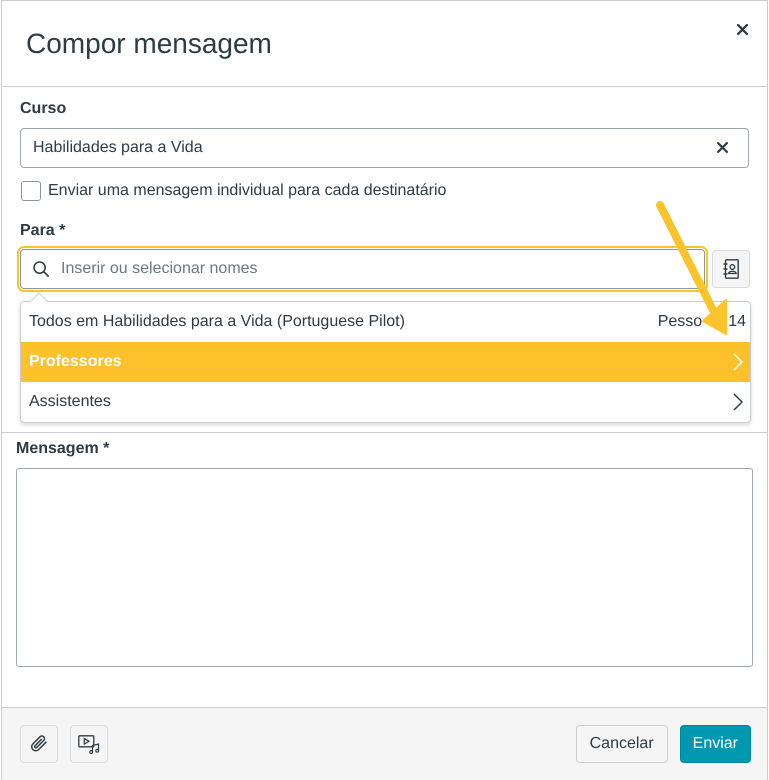 The image size is (769, 780). I want to click on people-label: Pesso, so click(680, 322).